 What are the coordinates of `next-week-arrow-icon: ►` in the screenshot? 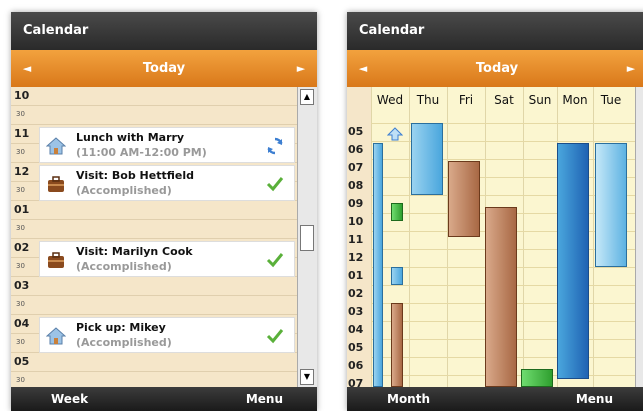 It's located at (630, 68).